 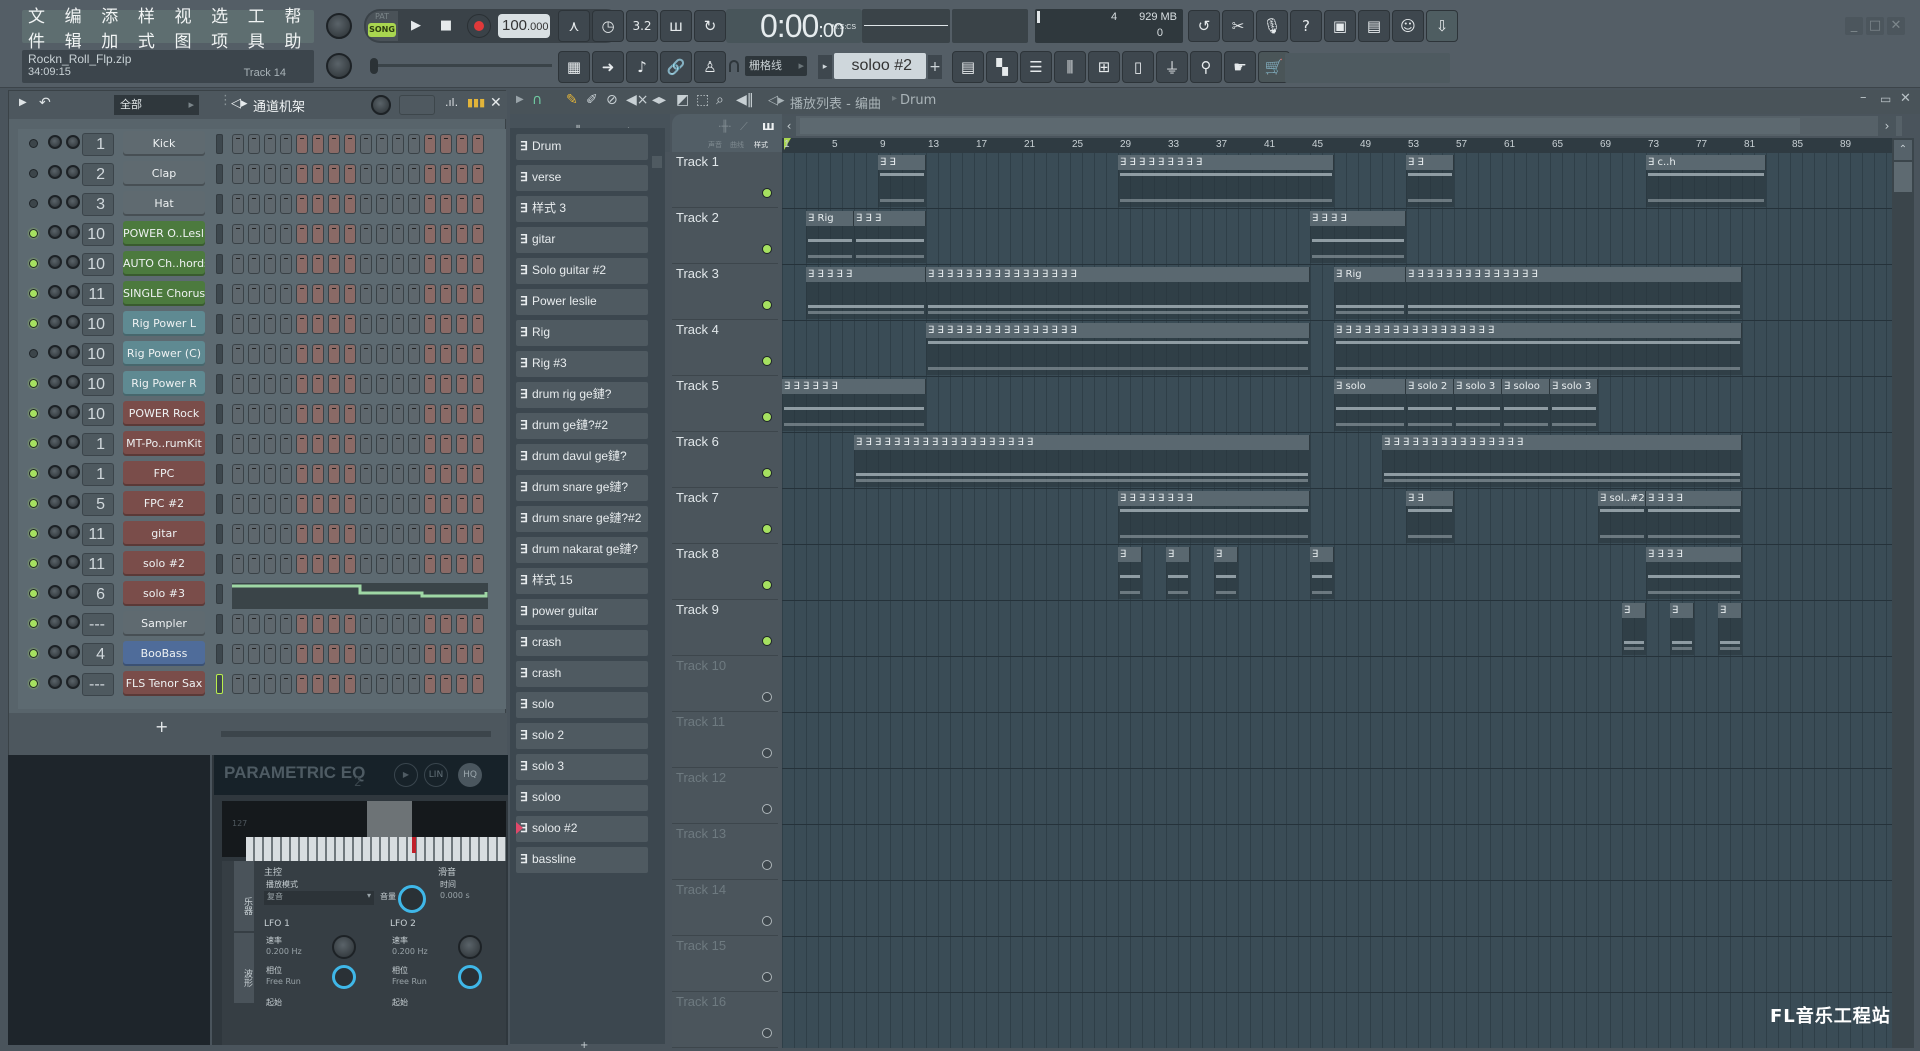 What do you see at coordinates (582, 395) in the screenshot?
I see `pattern-item: ∃ drum rig ge鏈?` at bounding box center [582, 395].